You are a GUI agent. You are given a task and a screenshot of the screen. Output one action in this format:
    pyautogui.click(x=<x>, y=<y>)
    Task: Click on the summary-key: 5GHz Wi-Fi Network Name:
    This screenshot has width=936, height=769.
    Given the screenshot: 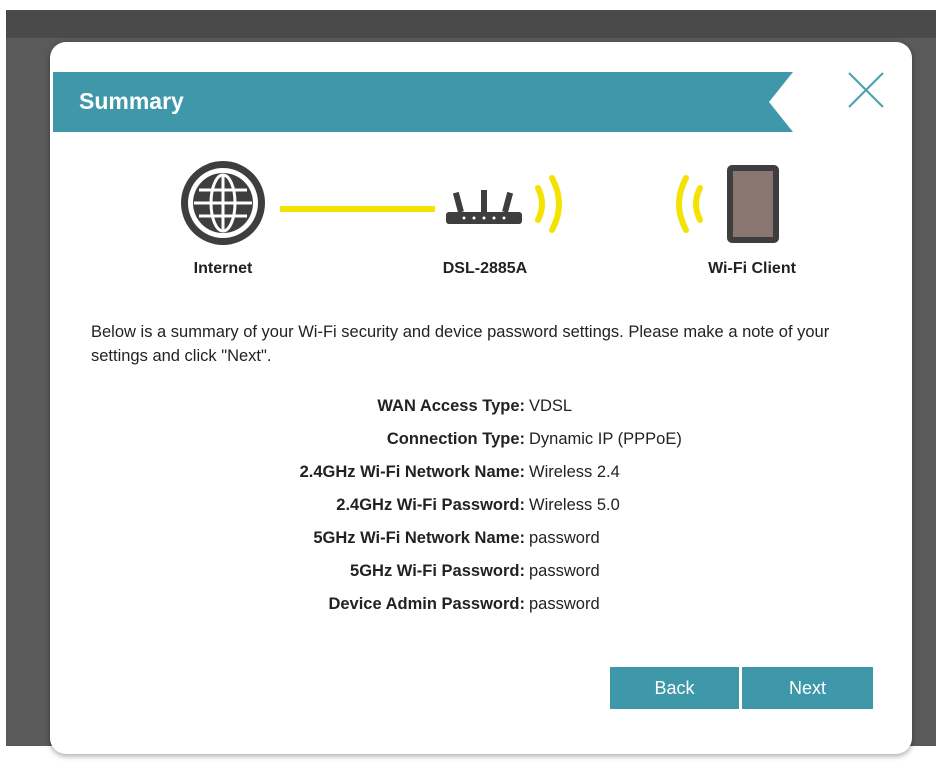 What is the action you would take?
    pyautogui.click(x=419, y=538)
    